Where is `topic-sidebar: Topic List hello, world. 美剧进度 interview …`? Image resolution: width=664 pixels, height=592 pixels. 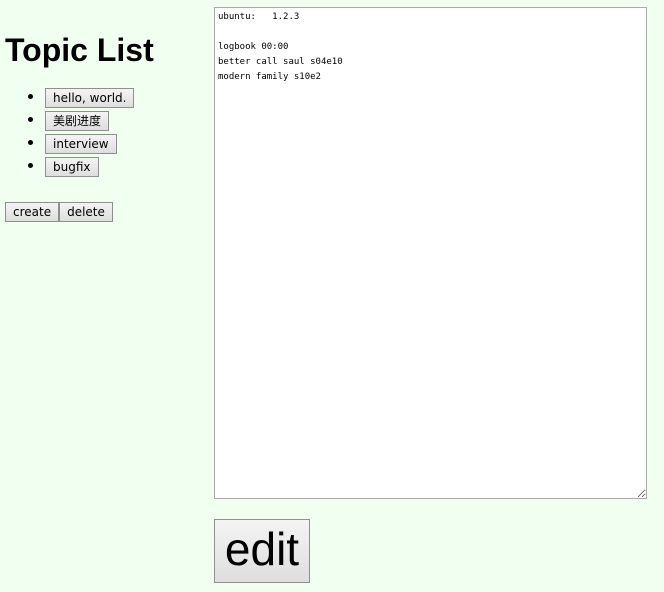
topic-sidebar: Topic List hello, world. 美剧进度 interview … is located at coordinates (105, 103).